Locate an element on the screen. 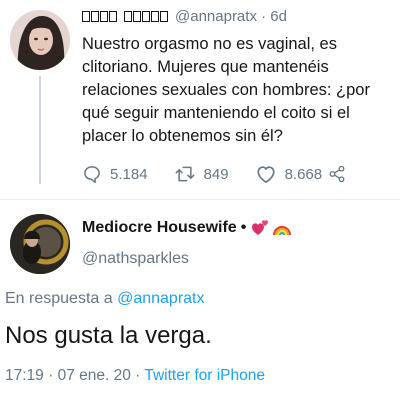 The image size is (400, 400). author-name-row: Mediocre Housewife • is located at coordinates (187, 228).